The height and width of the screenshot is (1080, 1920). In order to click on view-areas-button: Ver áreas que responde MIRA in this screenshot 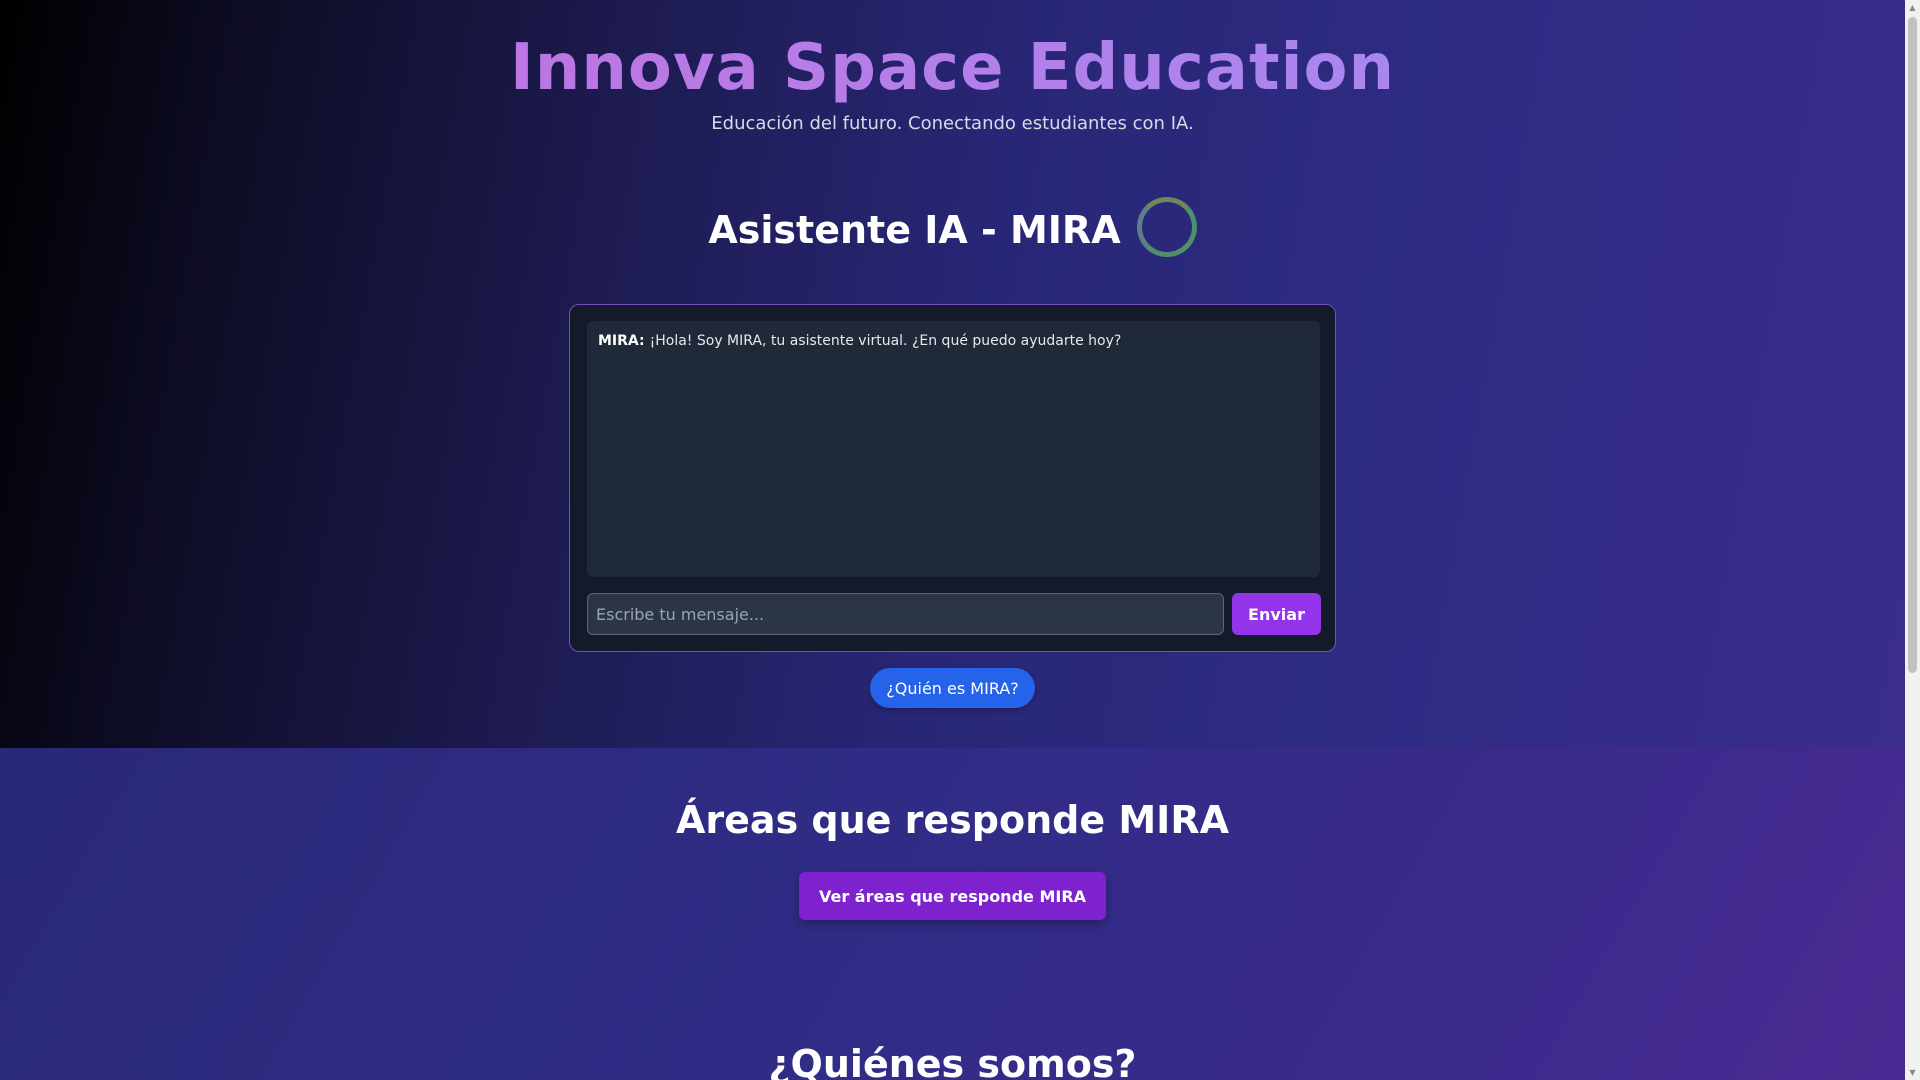, I will do `click(952, 896)`.